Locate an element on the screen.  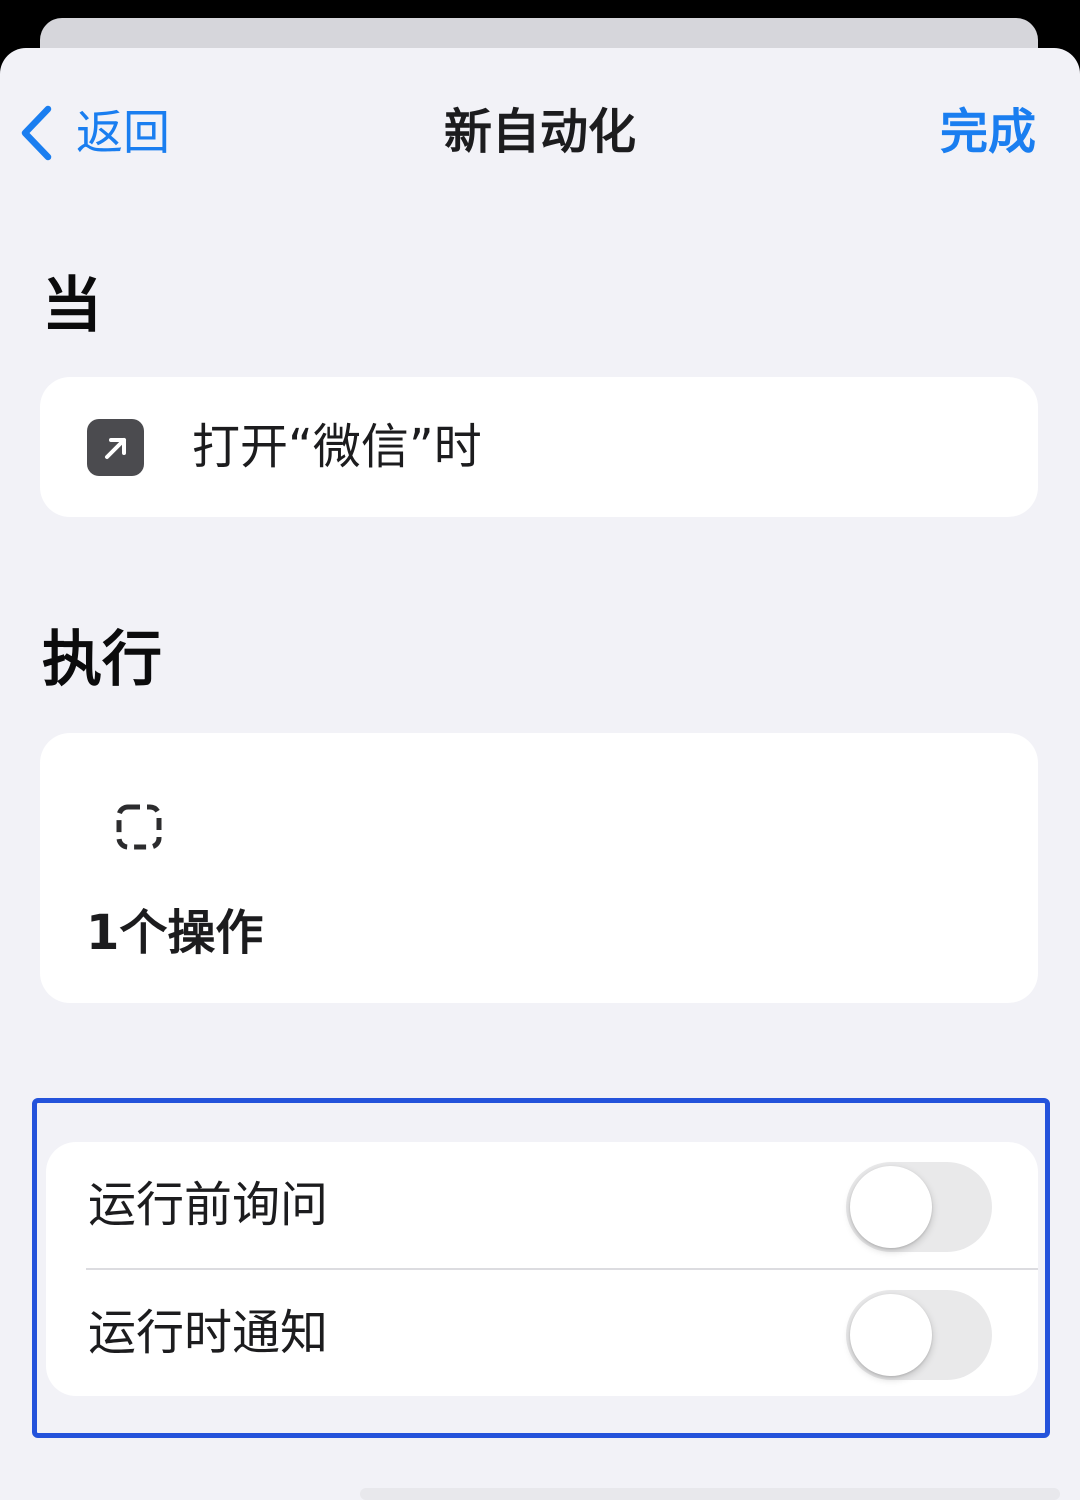
page-title: 新自动化 is located at coordinates (539, 132).